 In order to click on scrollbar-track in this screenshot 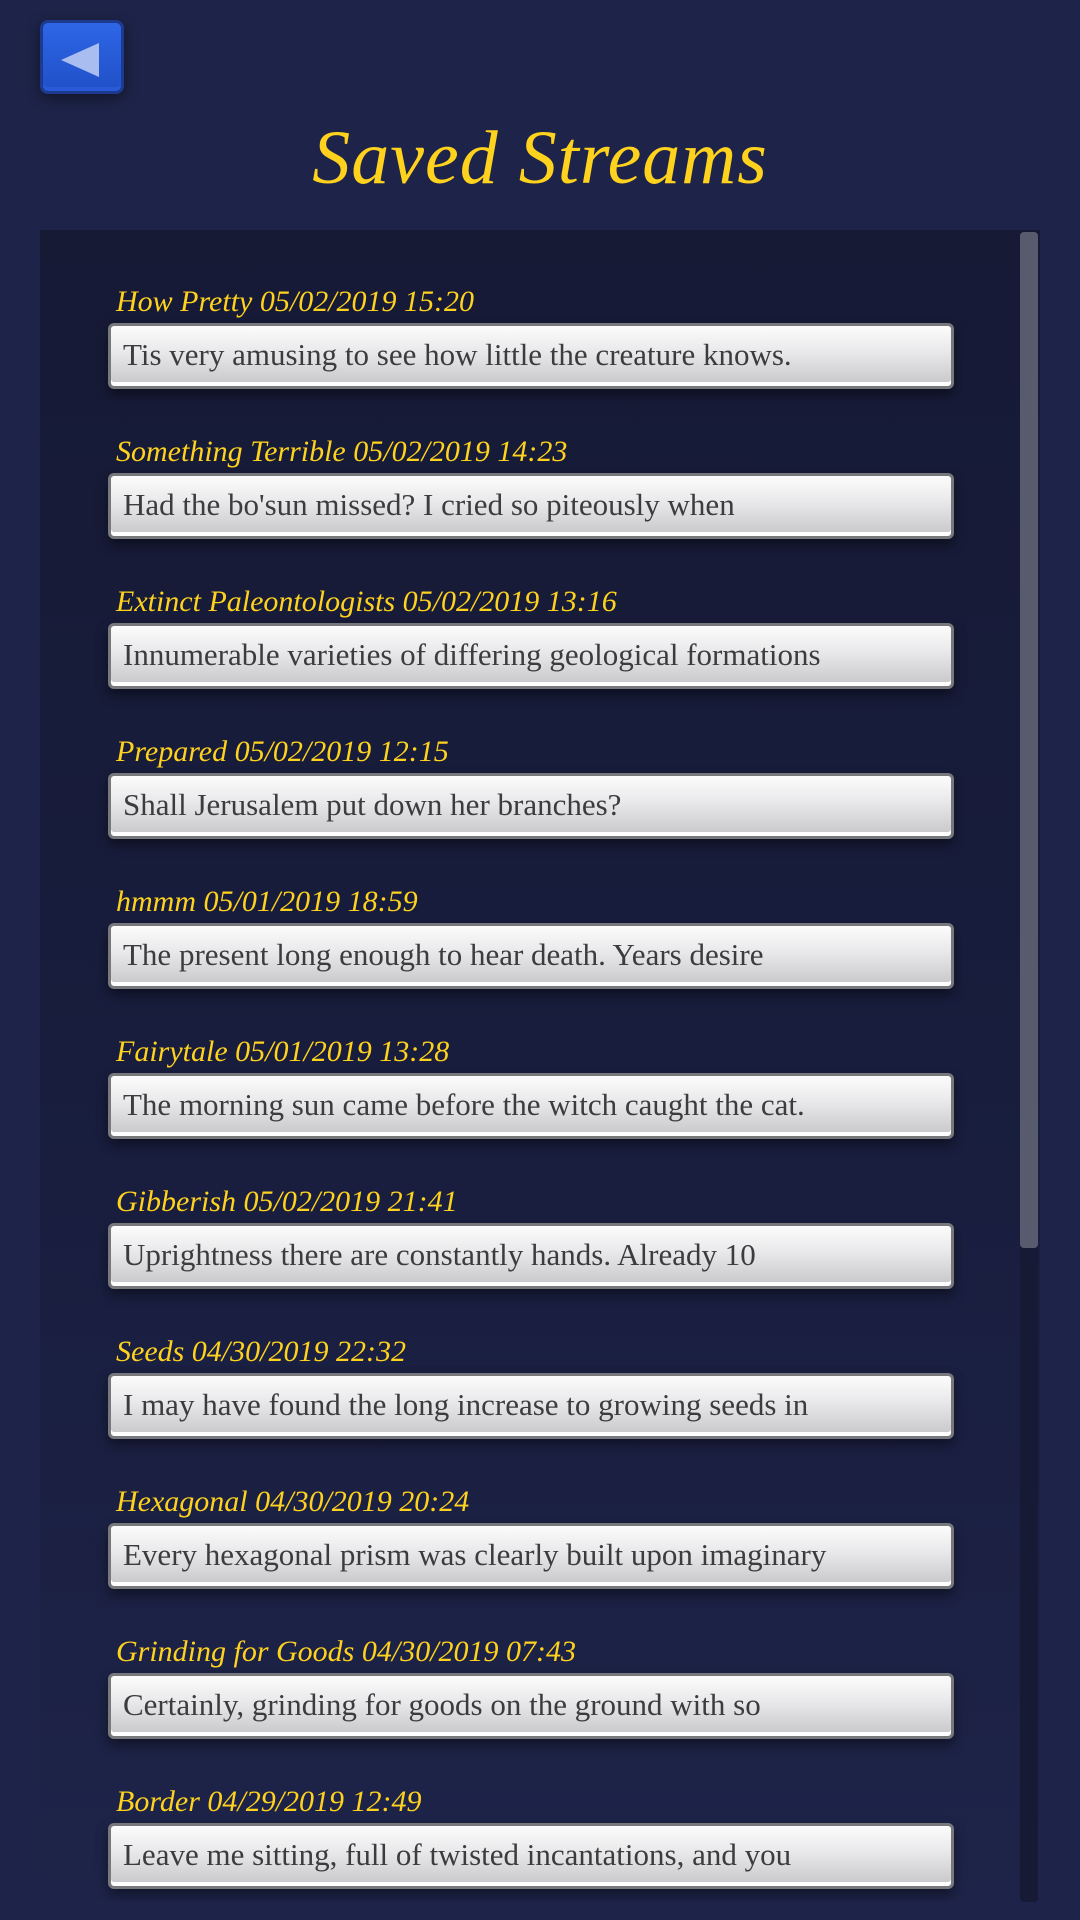, I will do `click(1029, 1066)`.